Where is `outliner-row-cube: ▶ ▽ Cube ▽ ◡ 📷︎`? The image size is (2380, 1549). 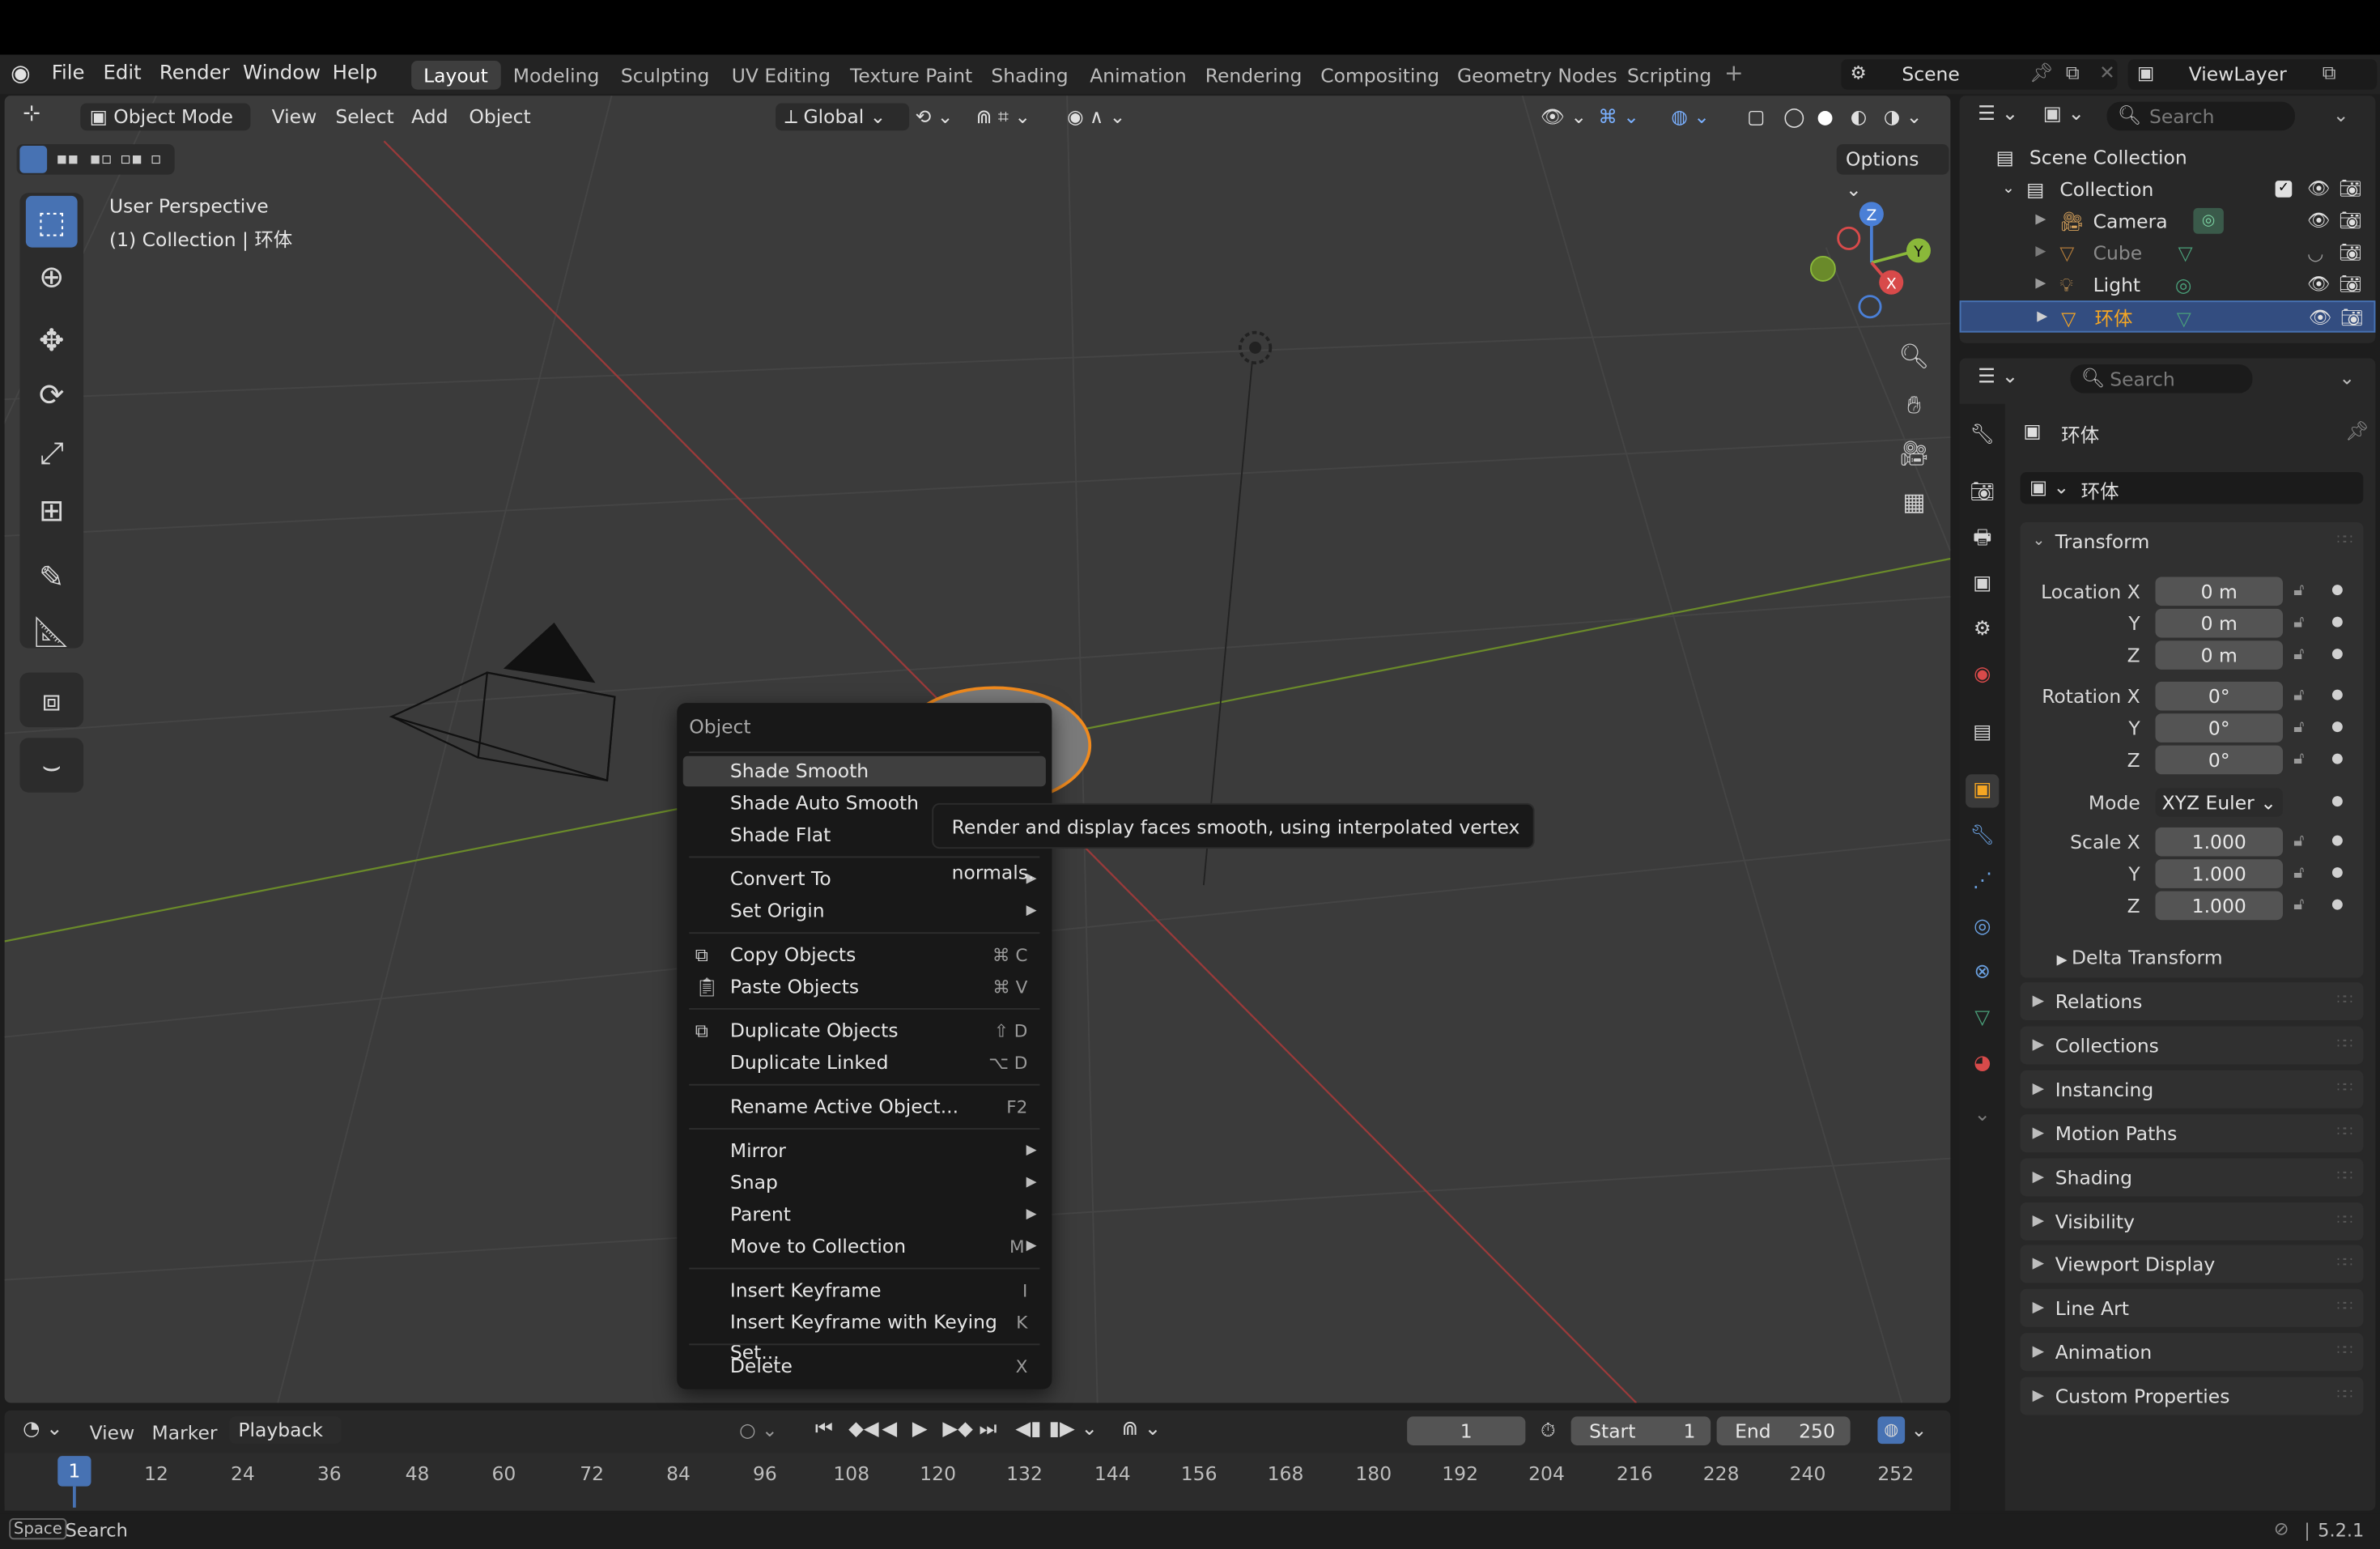 outliner-row-cube: ▶ ▽ Cube ▽ ◡ 📷︎ is located at coordinates (2168, 253).